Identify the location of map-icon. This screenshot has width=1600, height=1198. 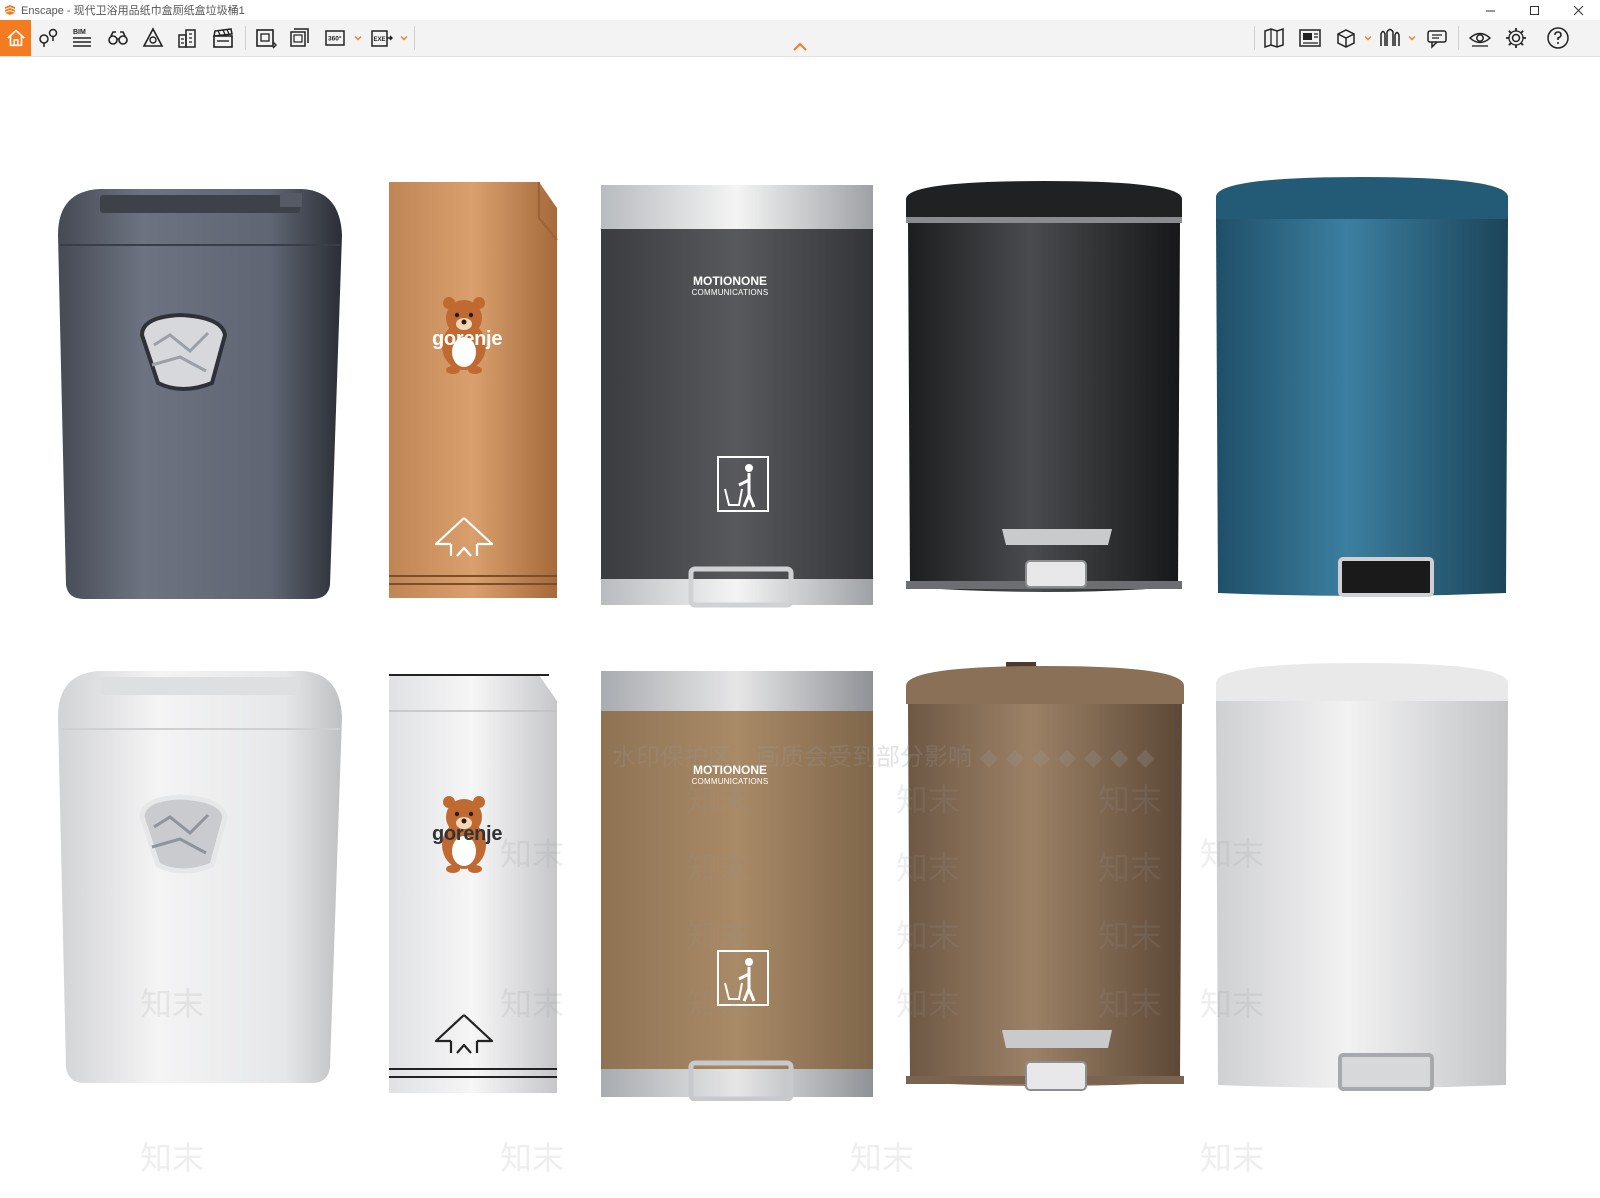
(1274, 38).